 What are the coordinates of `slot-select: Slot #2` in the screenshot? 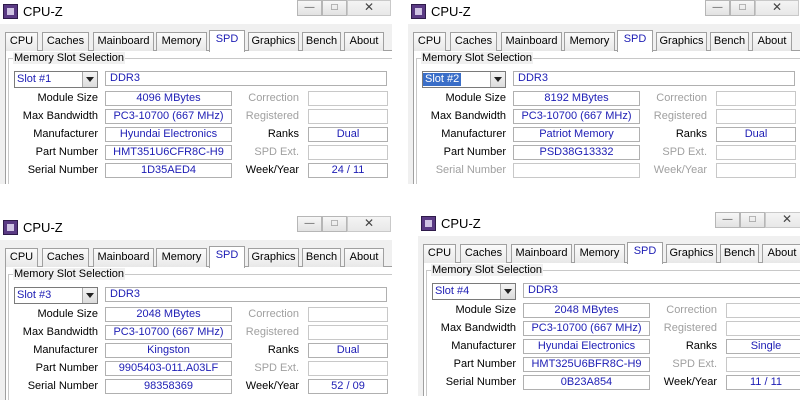 It's located at (464, 79).